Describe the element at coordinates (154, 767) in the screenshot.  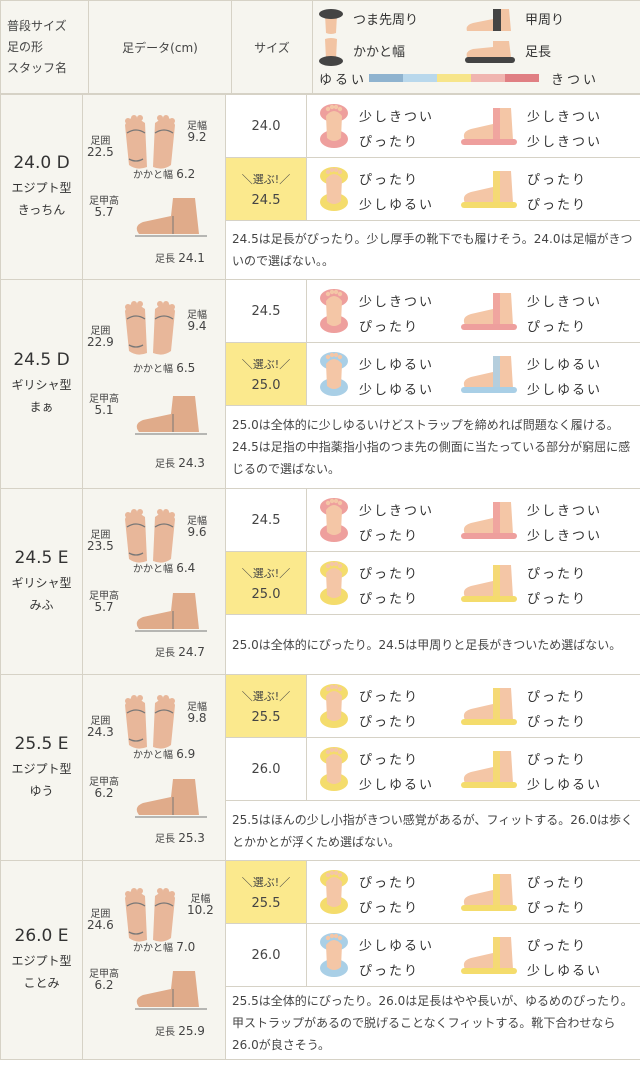
I see `foot-data-cell: 足囲 24.3 足幅 9.8 かかと幅 6.9 足甲高 6.2 足長 25.3` at that location.